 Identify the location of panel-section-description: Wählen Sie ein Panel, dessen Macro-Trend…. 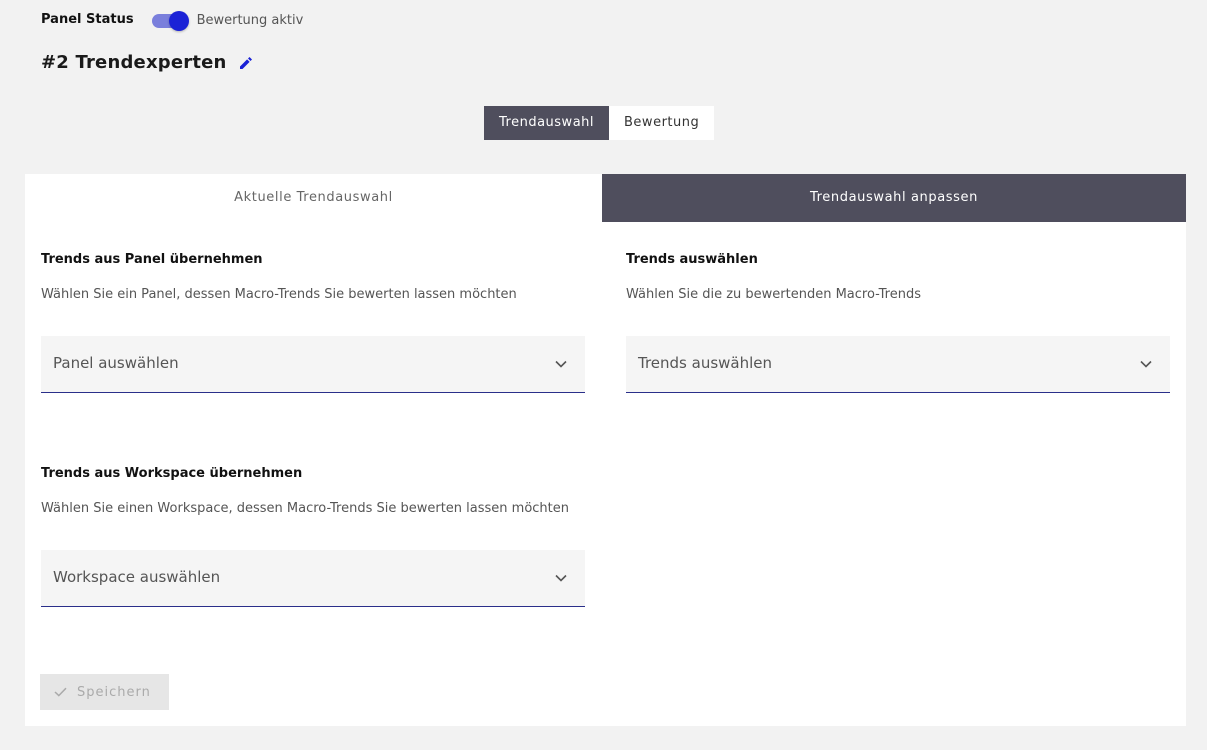
(279, 294).